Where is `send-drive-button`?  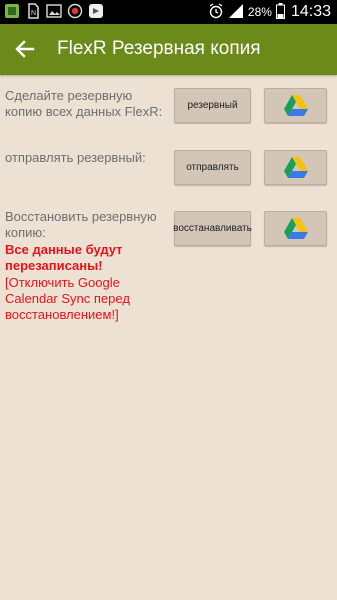
send-drive-button is located at coordinates (295, 167).